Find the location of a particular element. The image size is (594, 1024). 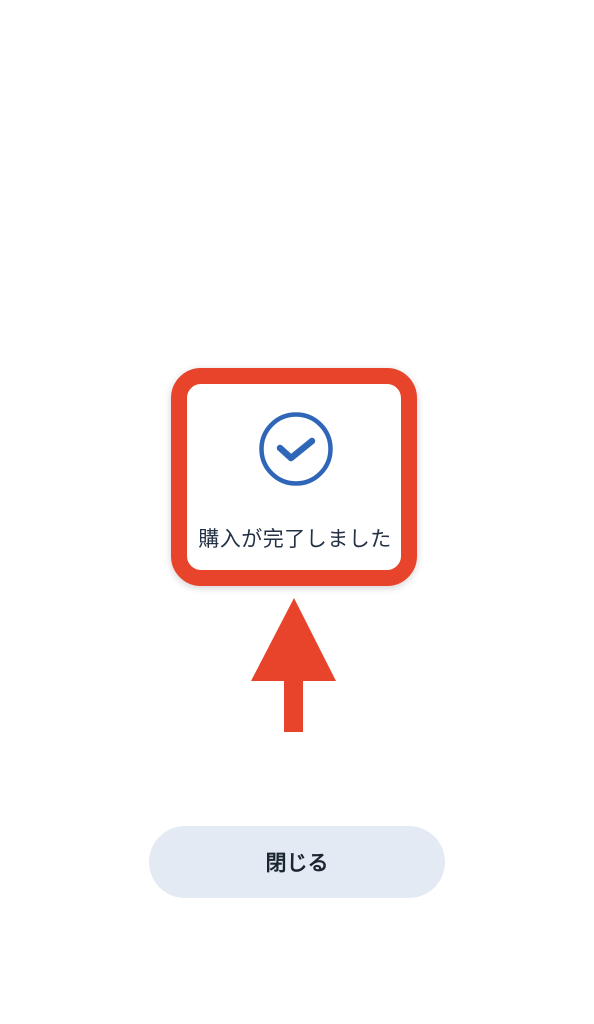

close-button: 閉じる is located at coordinates (297, 862).